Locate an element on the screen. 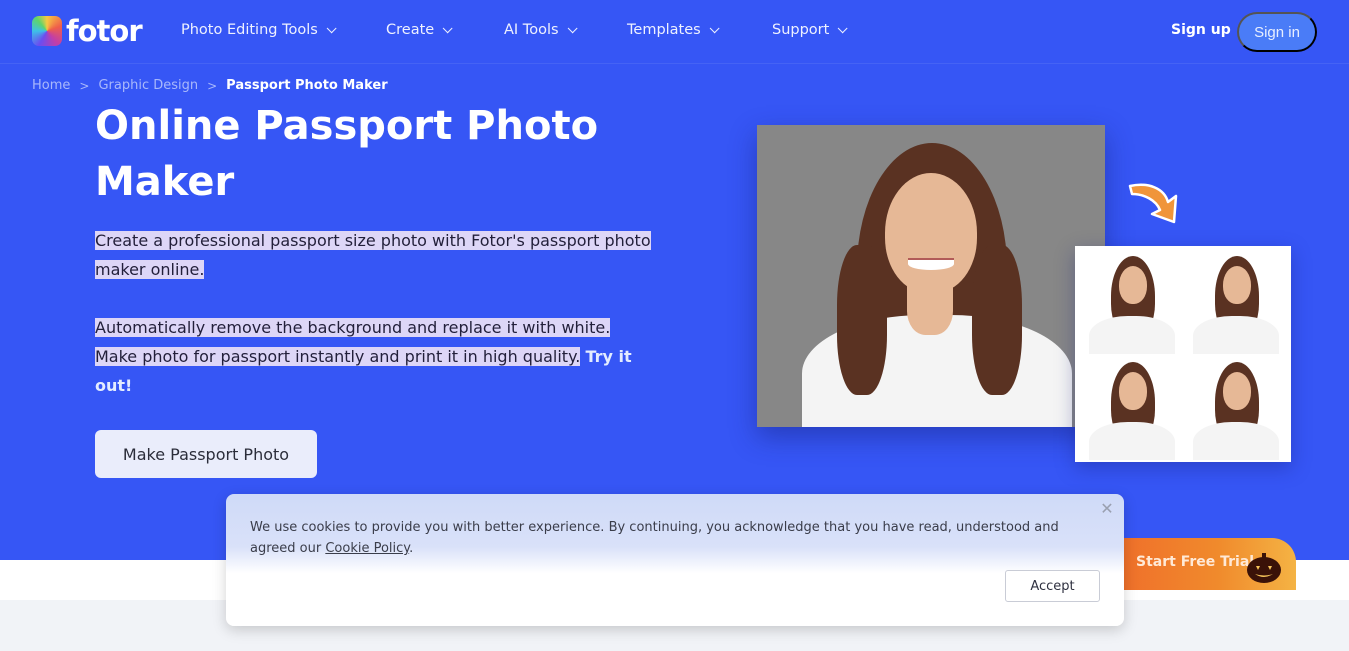 This screenshot has width=1349, height=651. sign-in-button: Sign in is located at coordinates (1277, 32).